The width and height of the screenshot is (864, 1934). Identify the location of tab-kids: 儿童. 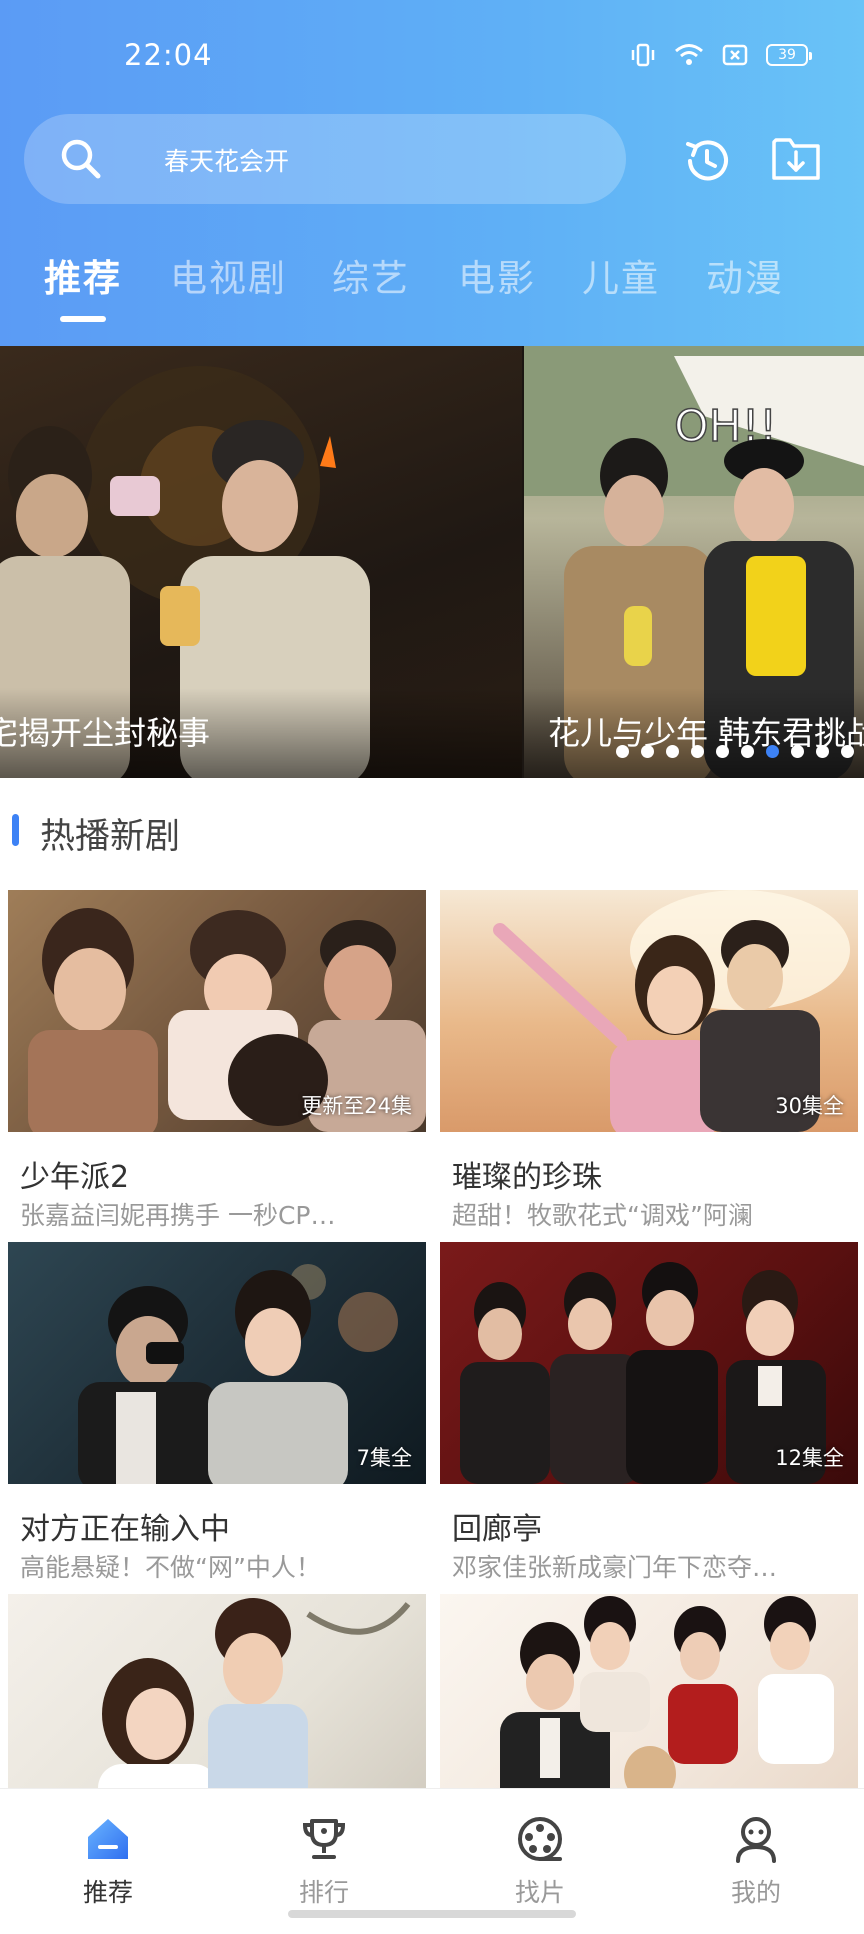
(621, 275).